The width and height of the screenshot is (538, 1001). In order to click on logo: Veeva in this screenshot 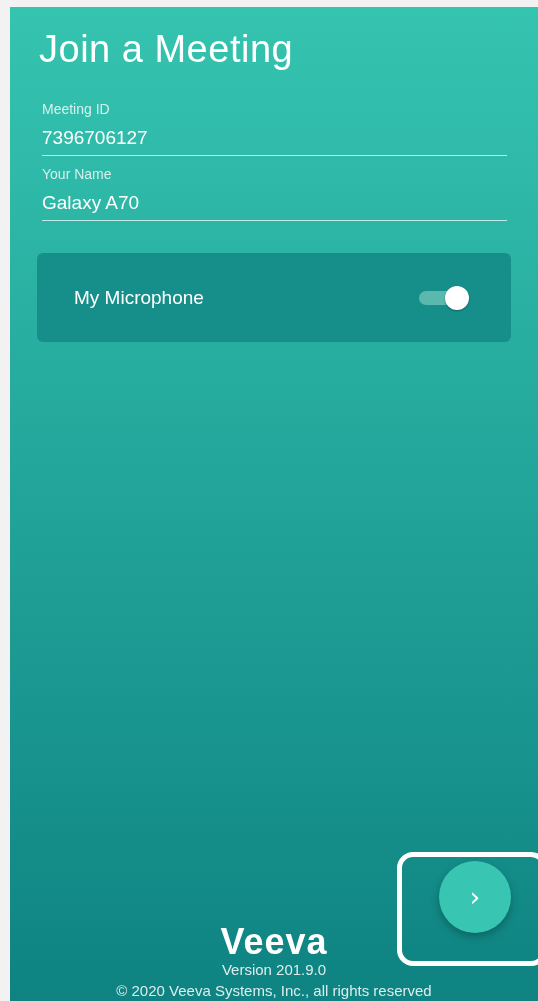, I will do `click(274, 942)`.